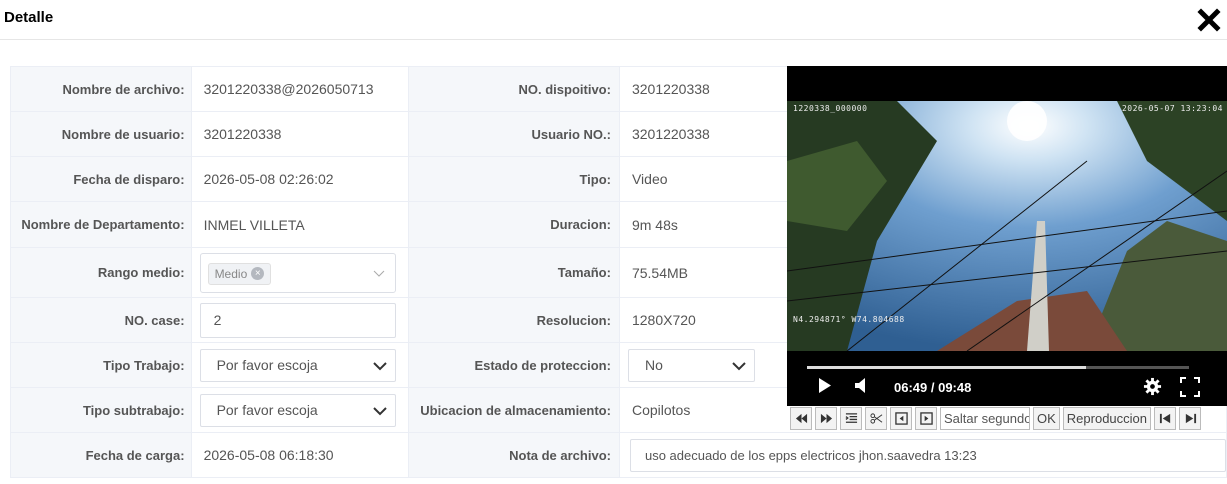 The height and width of the screenshot is (484, 1227). What do you see at coordinates (946, 367) in the screenshot?
I see `video-progress-fill` at bounding box center [946, 367].